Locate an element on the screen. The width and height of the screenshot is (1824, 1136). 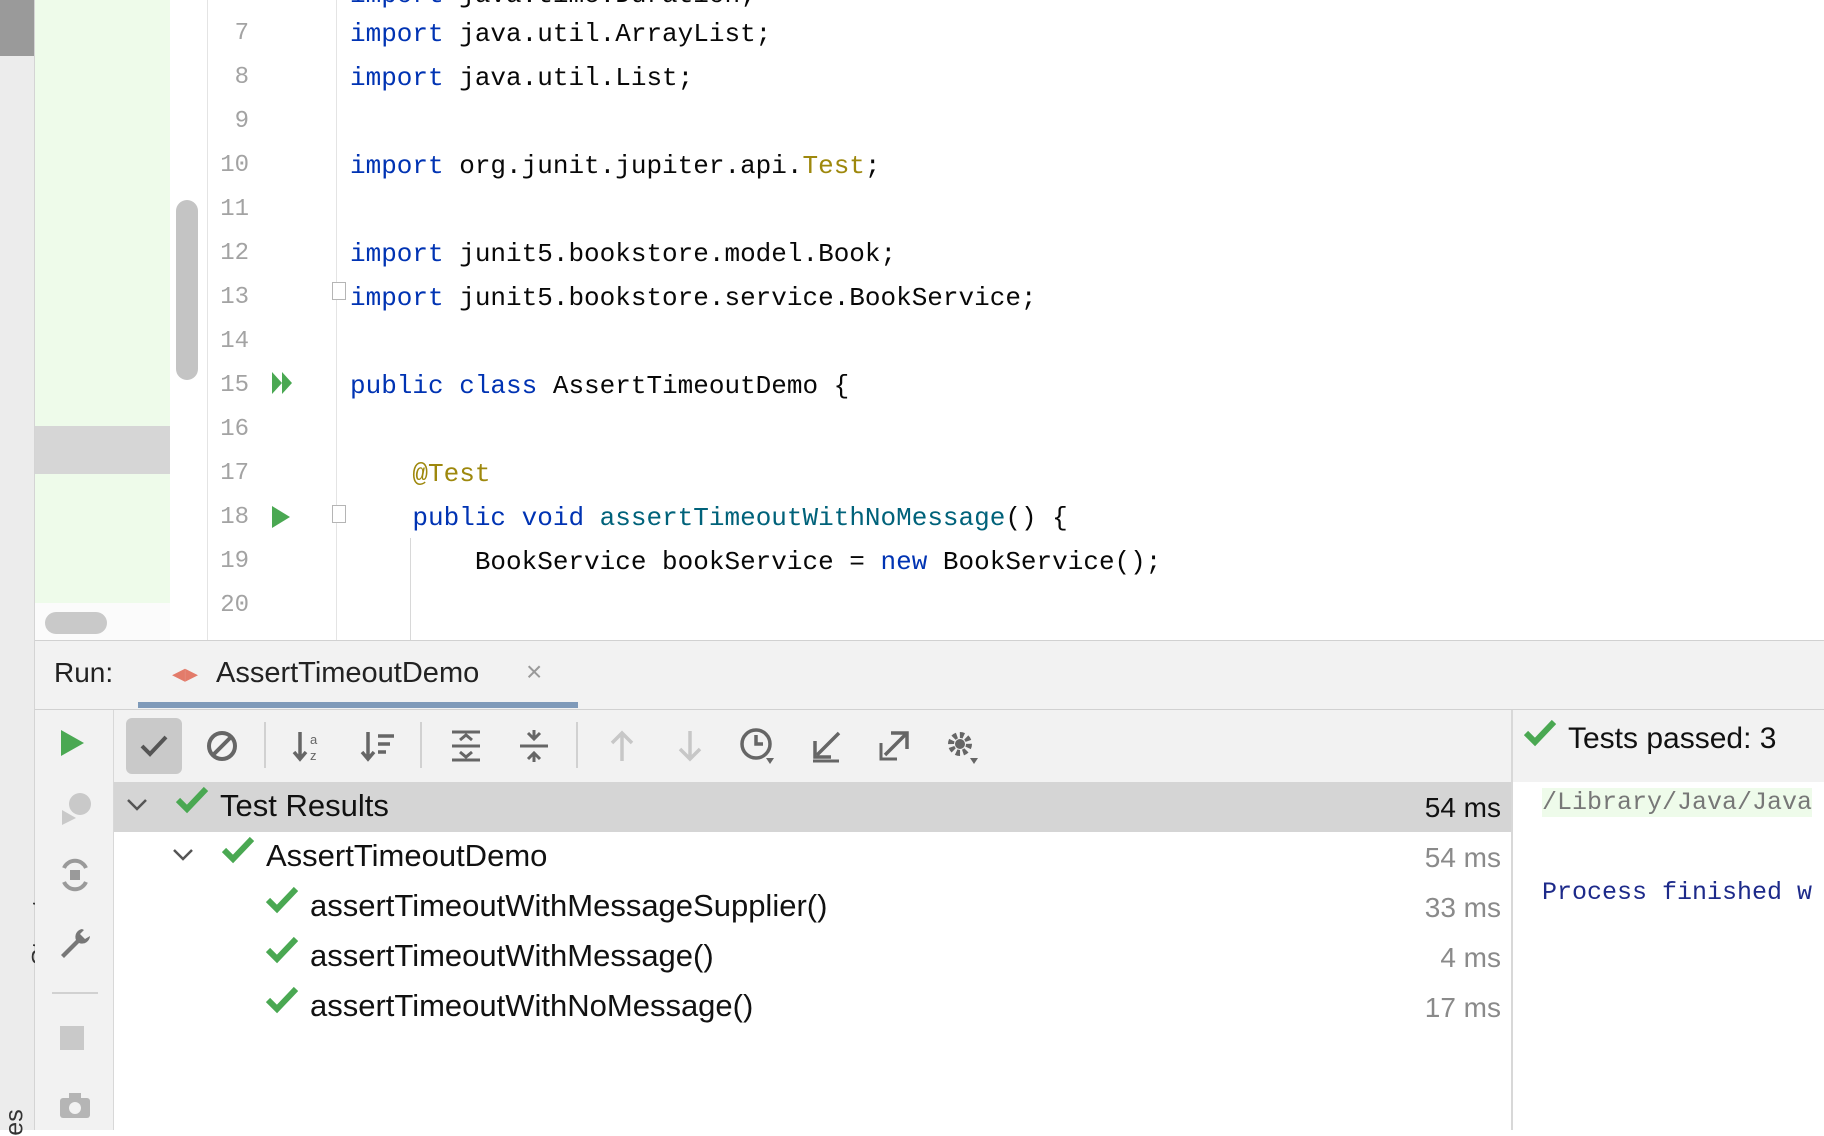
stop-icon is located at coordinates (72, 1042).